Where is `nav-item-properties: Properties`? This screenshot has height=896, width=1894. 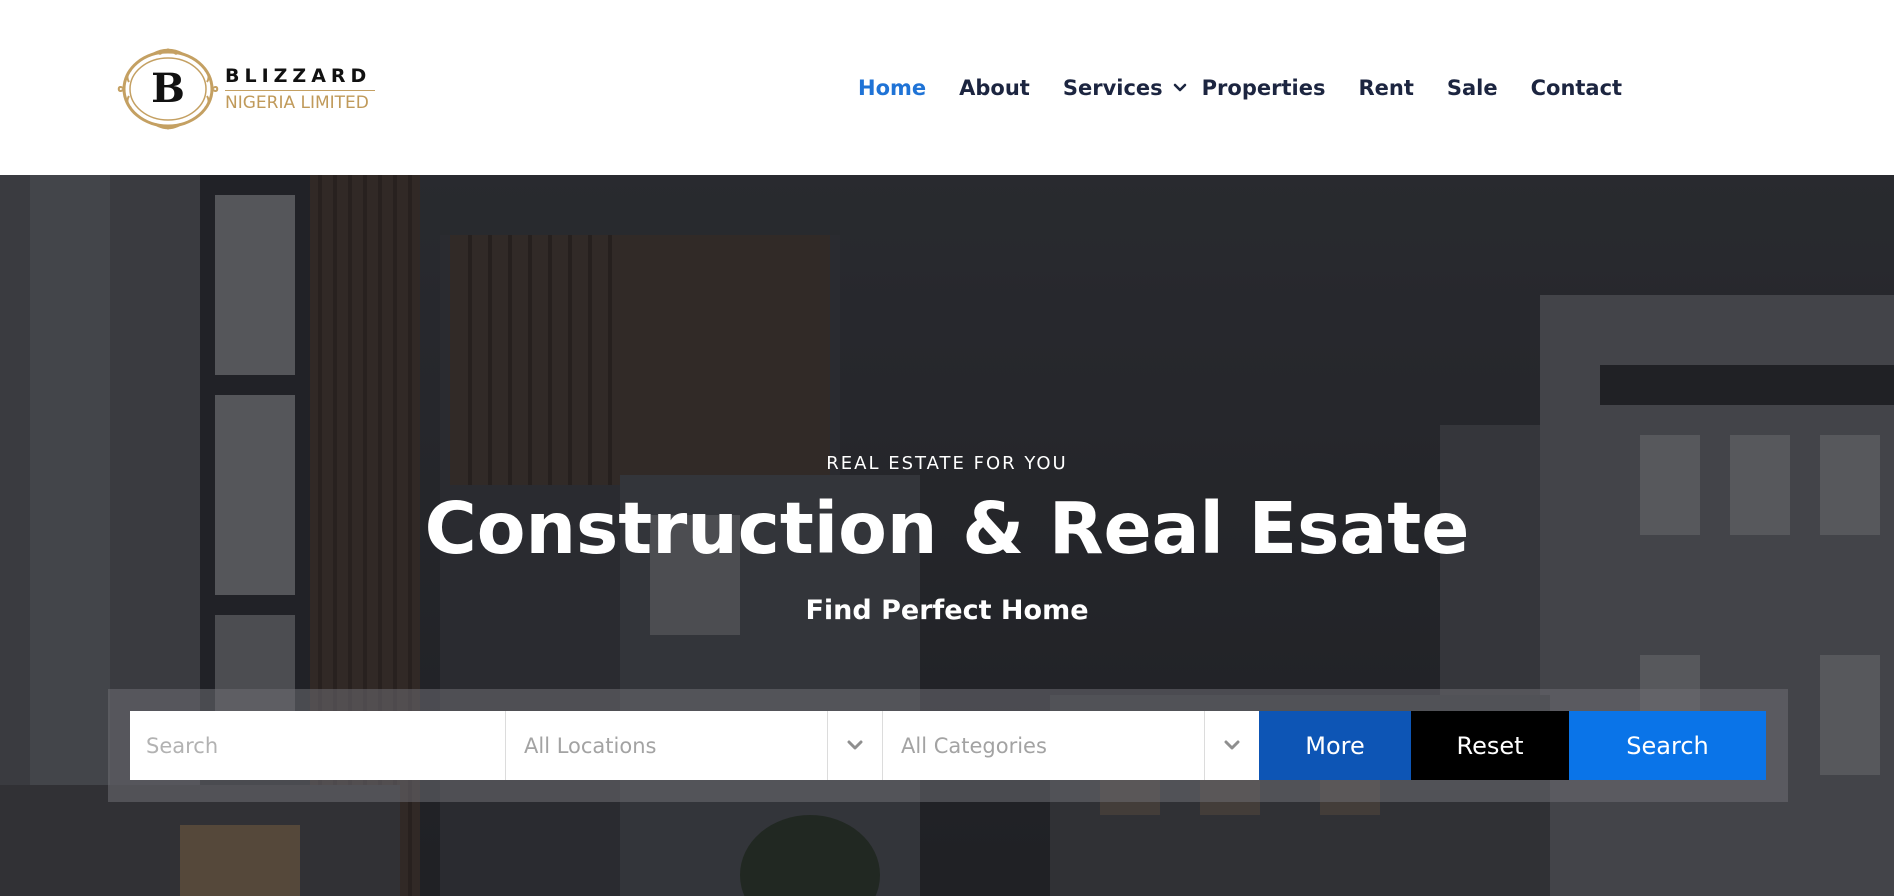
nav-item-properties: Properties is located at coordinates (1264, 88).